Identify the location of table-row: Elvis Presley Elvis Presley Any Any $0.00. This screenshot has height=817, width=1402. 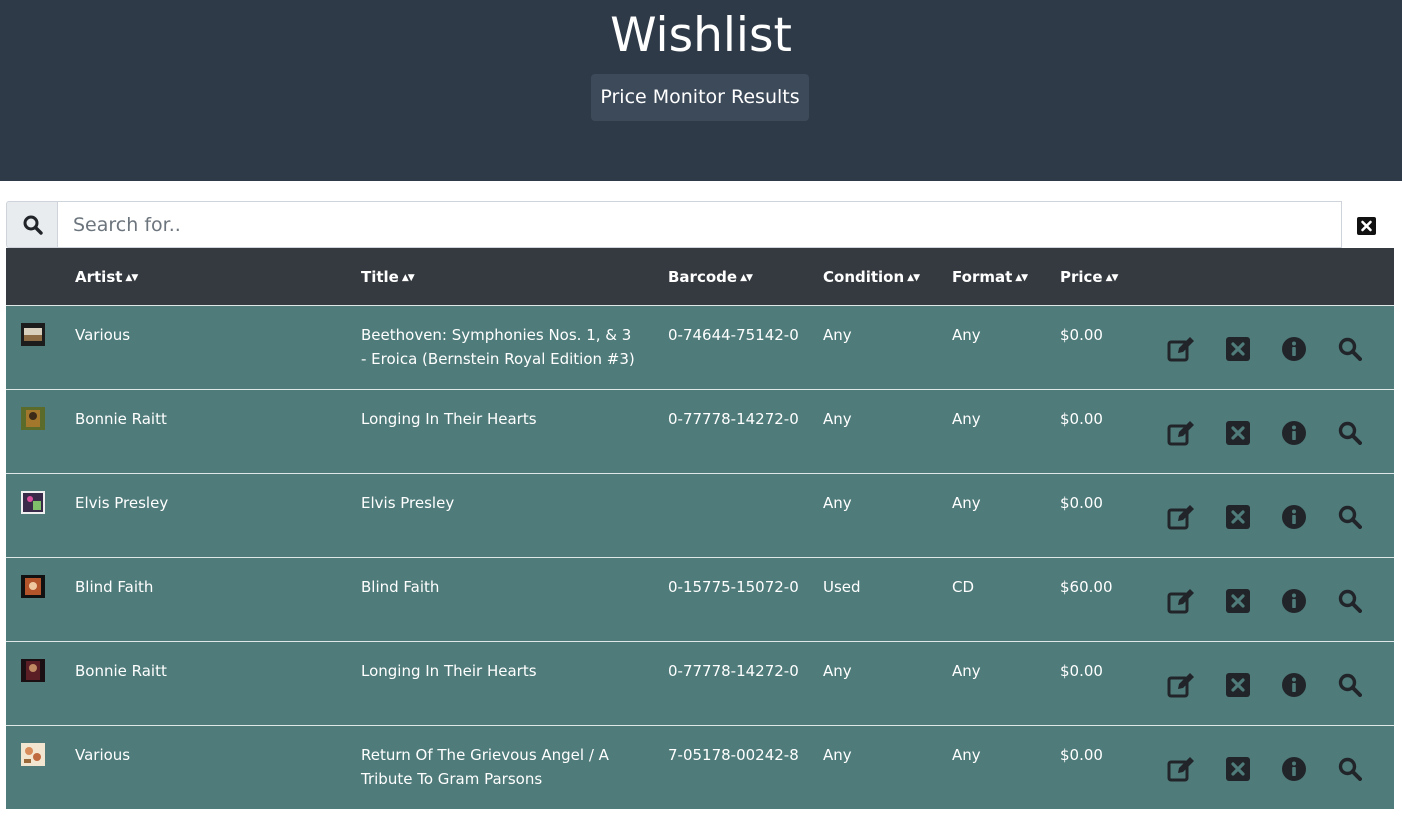
(700, 515).